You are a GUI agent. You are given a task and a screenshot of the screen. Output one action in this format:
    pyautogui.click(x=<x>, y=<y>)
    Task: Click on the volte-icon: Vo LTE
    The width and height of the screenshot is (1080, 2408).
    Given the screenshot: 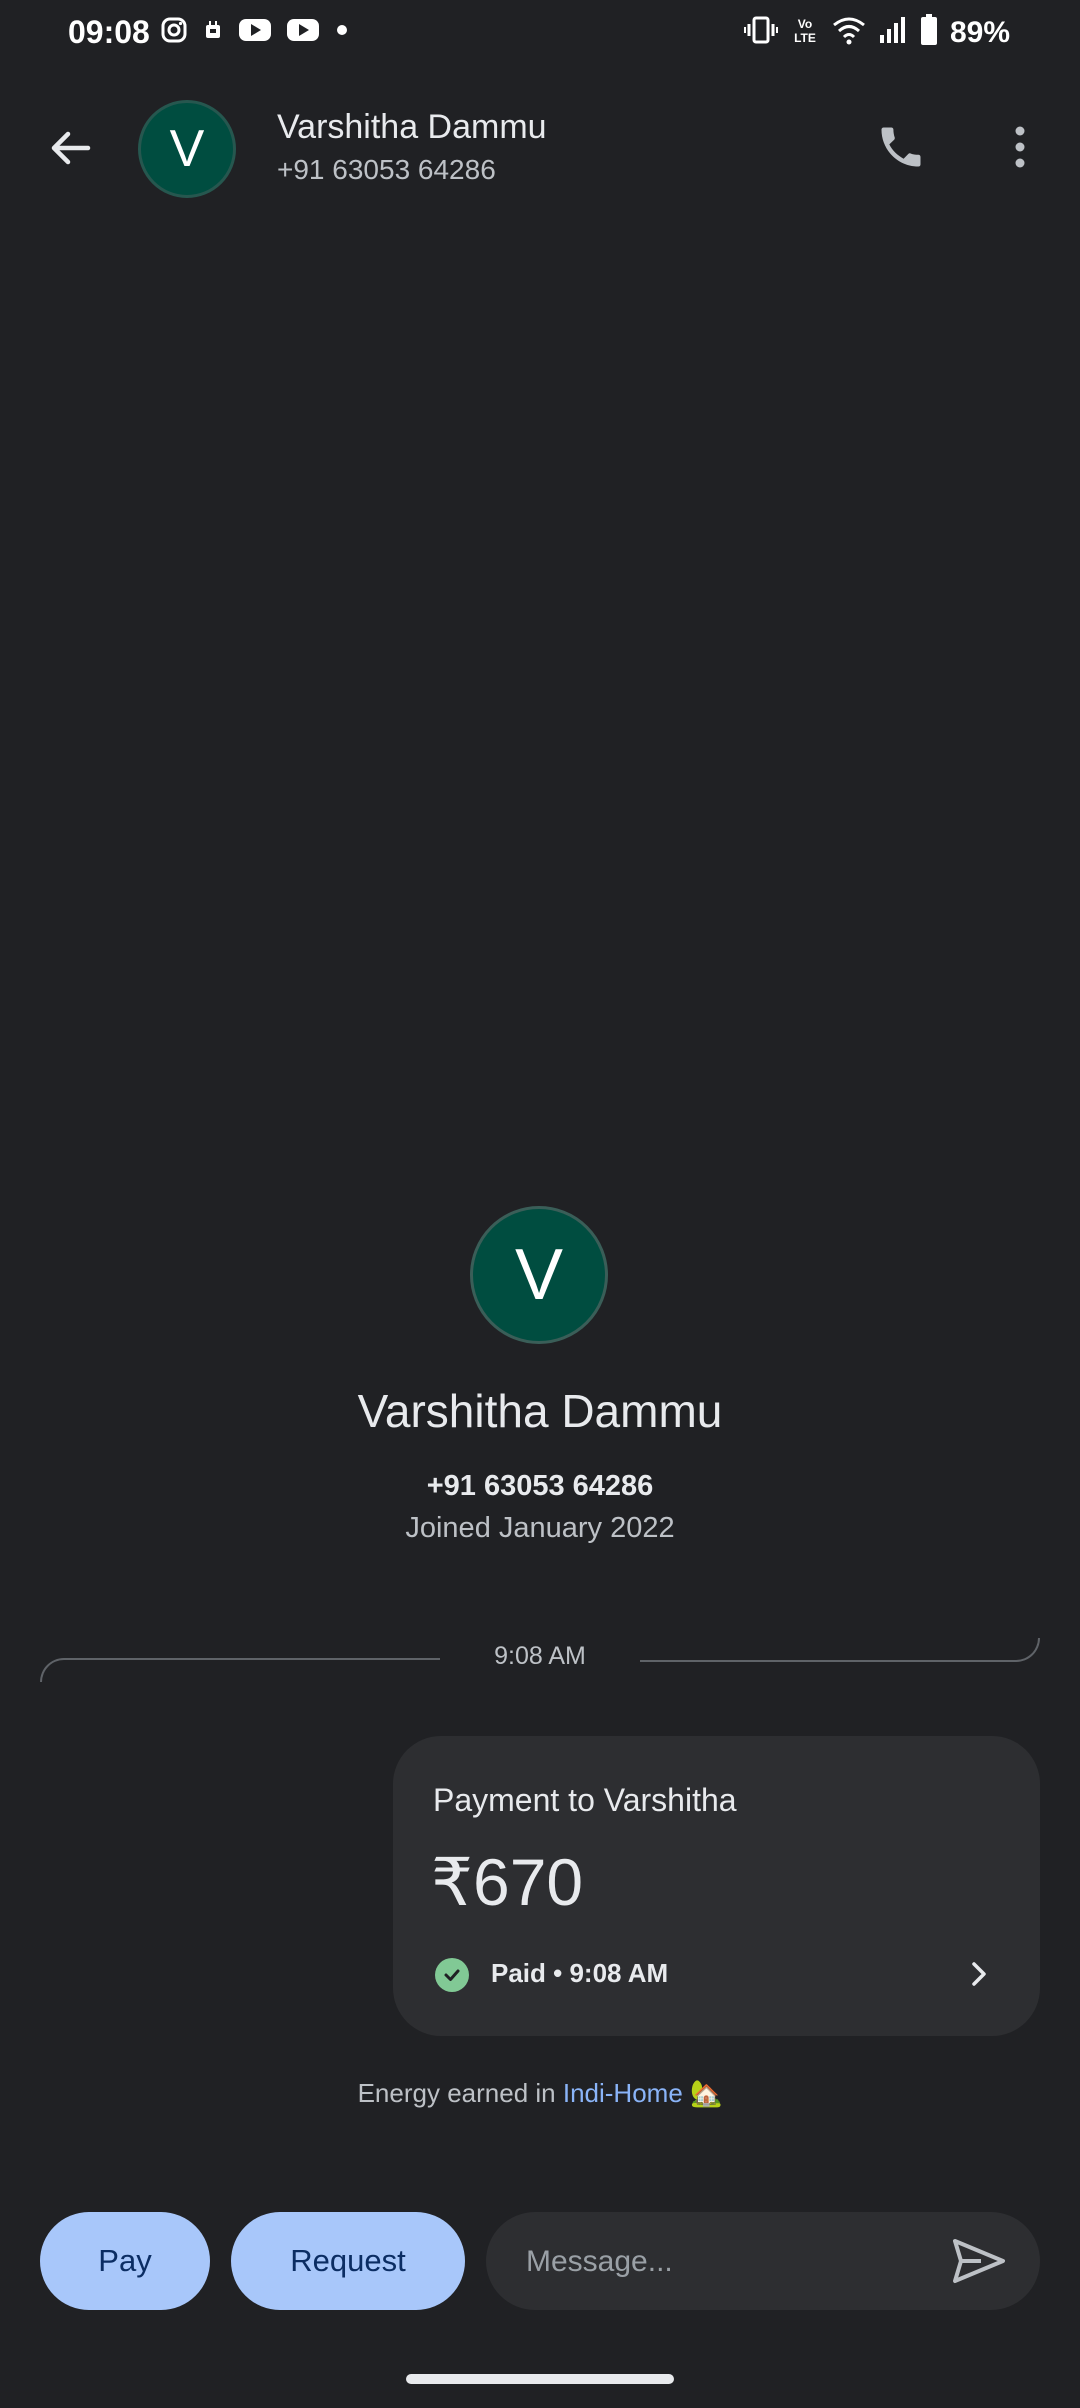 What is the action you would take?
    pyautogui.click(x=805, y=32)
    